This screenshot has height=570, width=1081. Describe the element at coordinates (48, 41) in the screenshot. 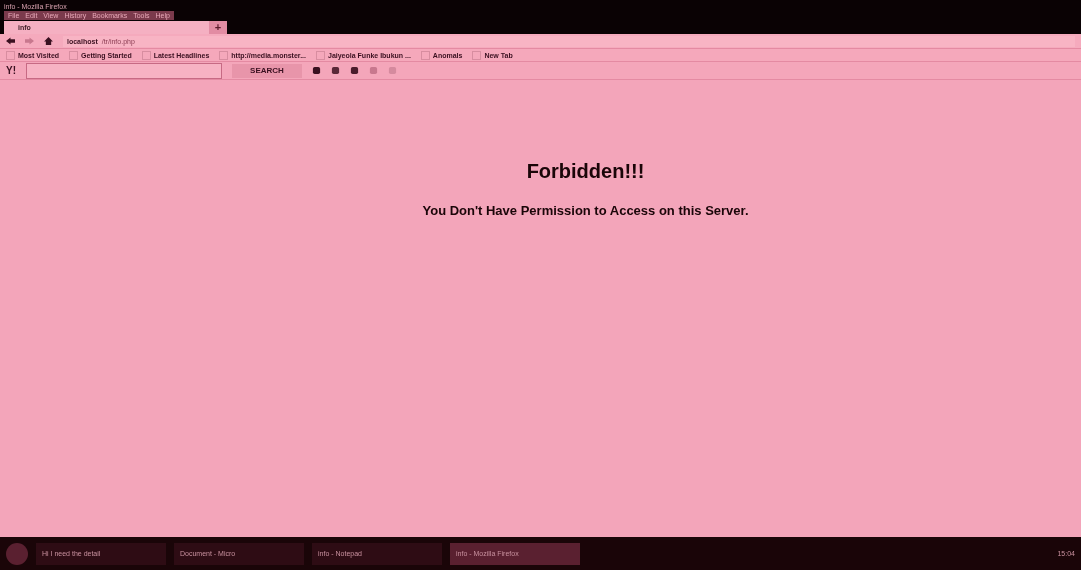

I see `home-icon` at that location.